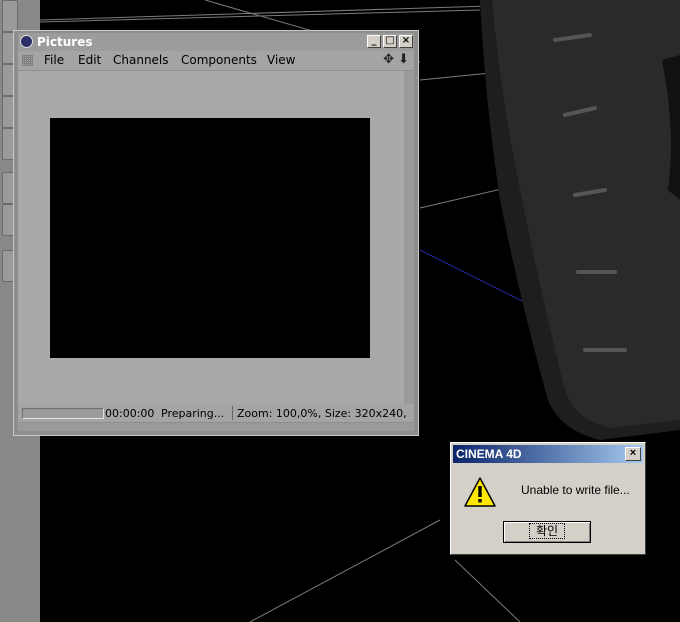  I want to click on tool-move-icon, so click(10, 16).